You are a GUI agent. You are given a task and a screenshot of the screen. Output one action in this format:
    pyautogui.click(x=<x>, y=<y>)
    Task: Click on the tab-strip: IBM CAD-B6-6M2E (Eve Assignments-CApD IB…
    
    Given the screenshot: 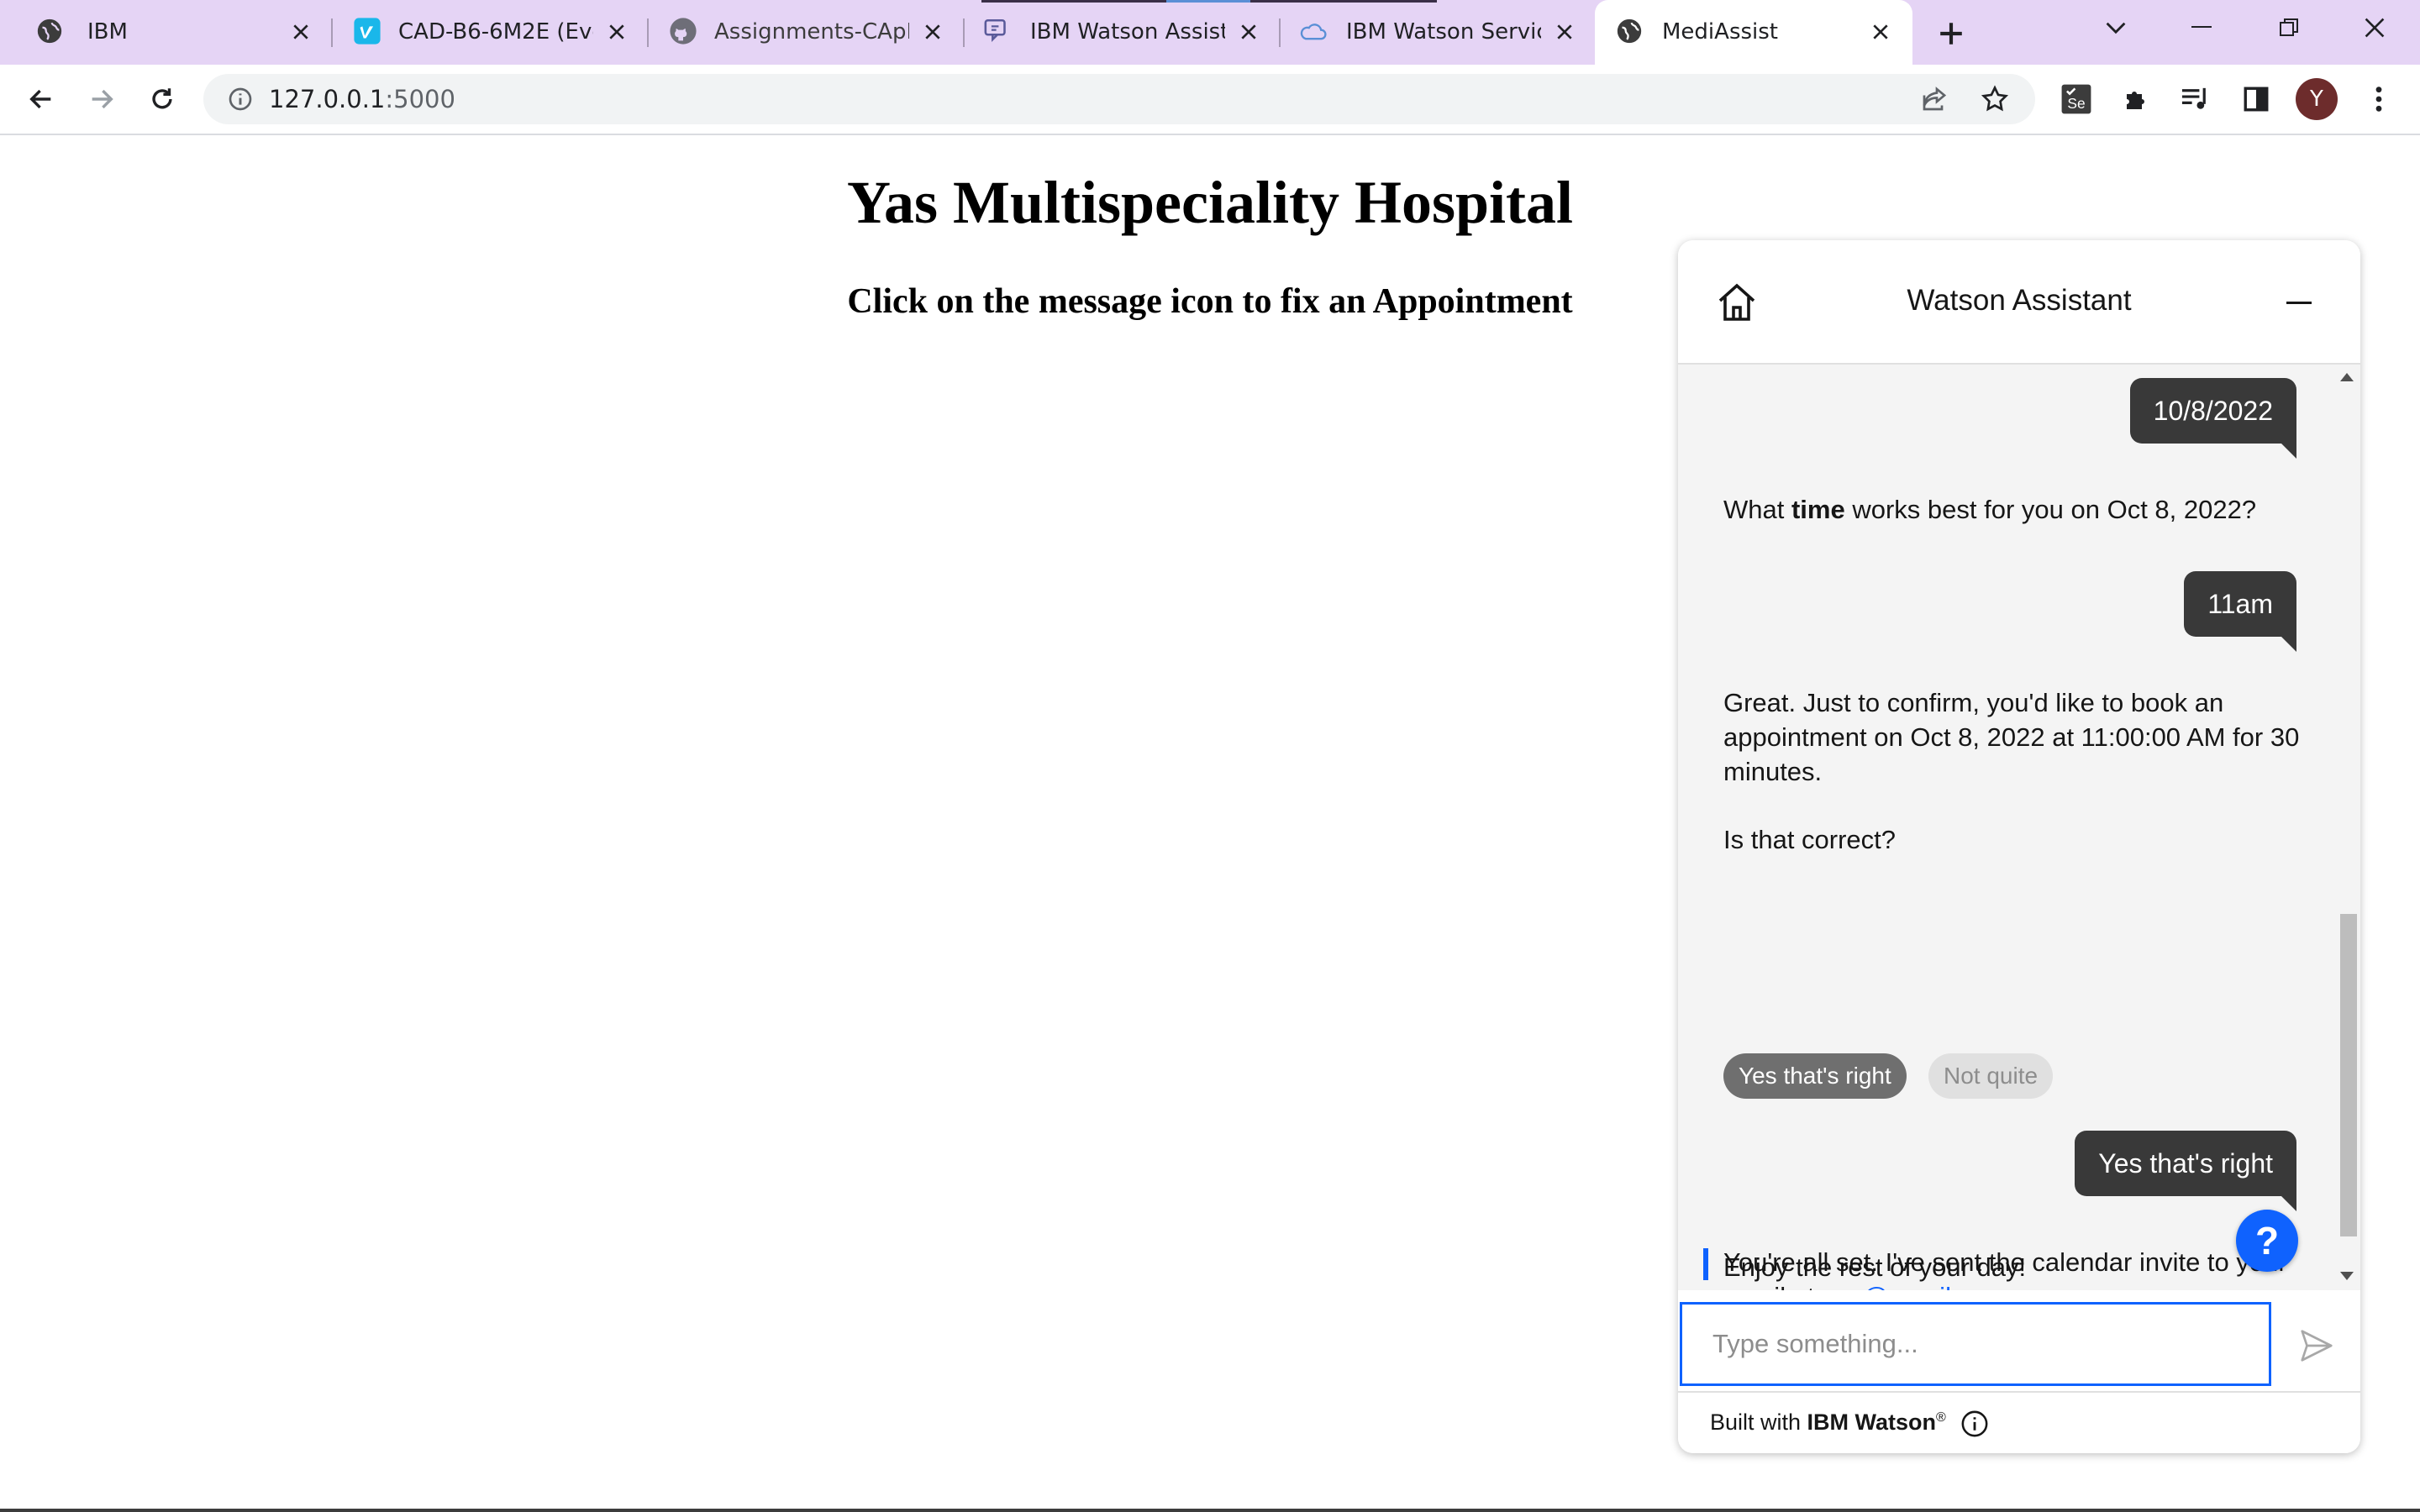 What is the action you would take?
    pyautogui.click(x=1210, y=32)
    